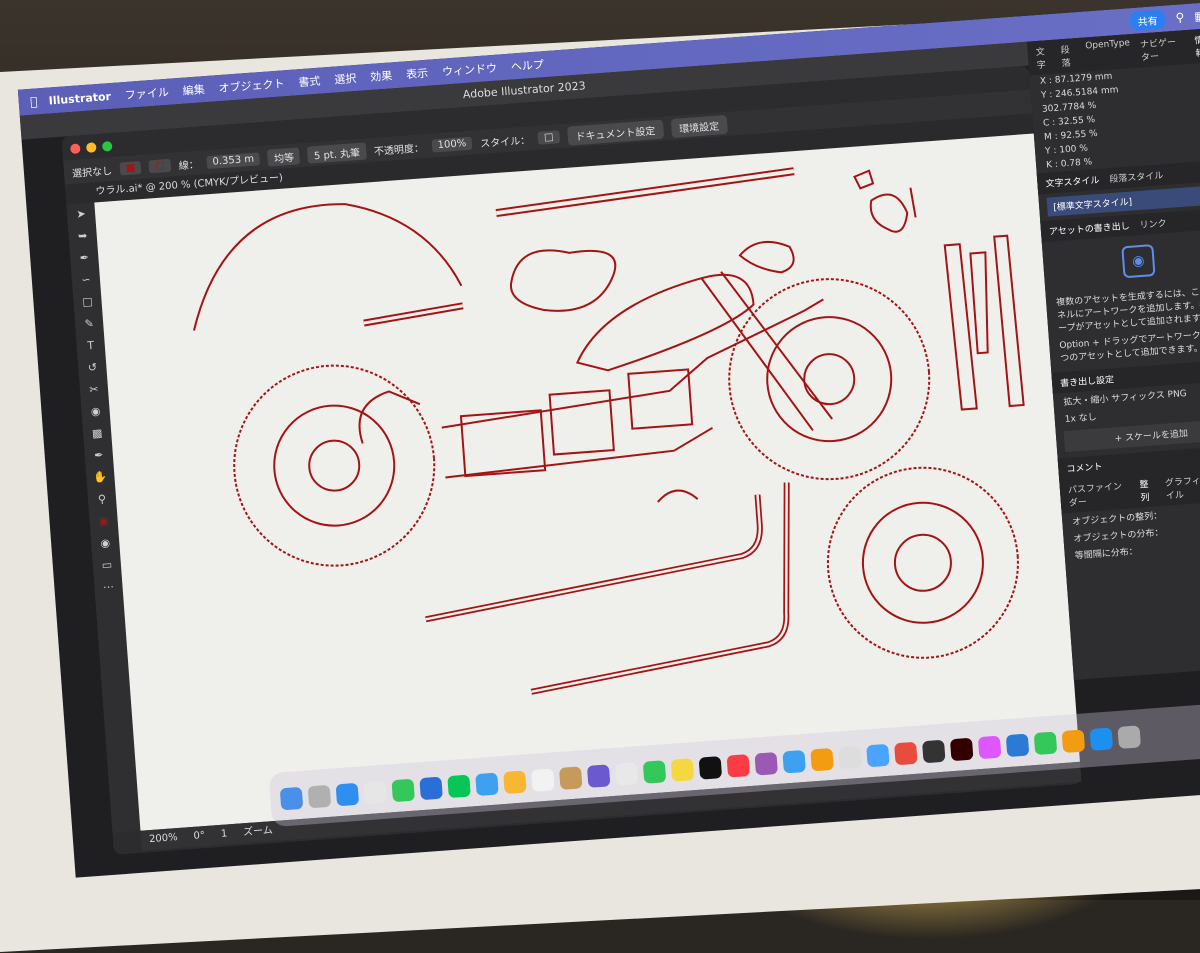  What do you see at coordinates (794, 761) in the screenshot?
I see `skype-icon` at bounding box center [794, 761].